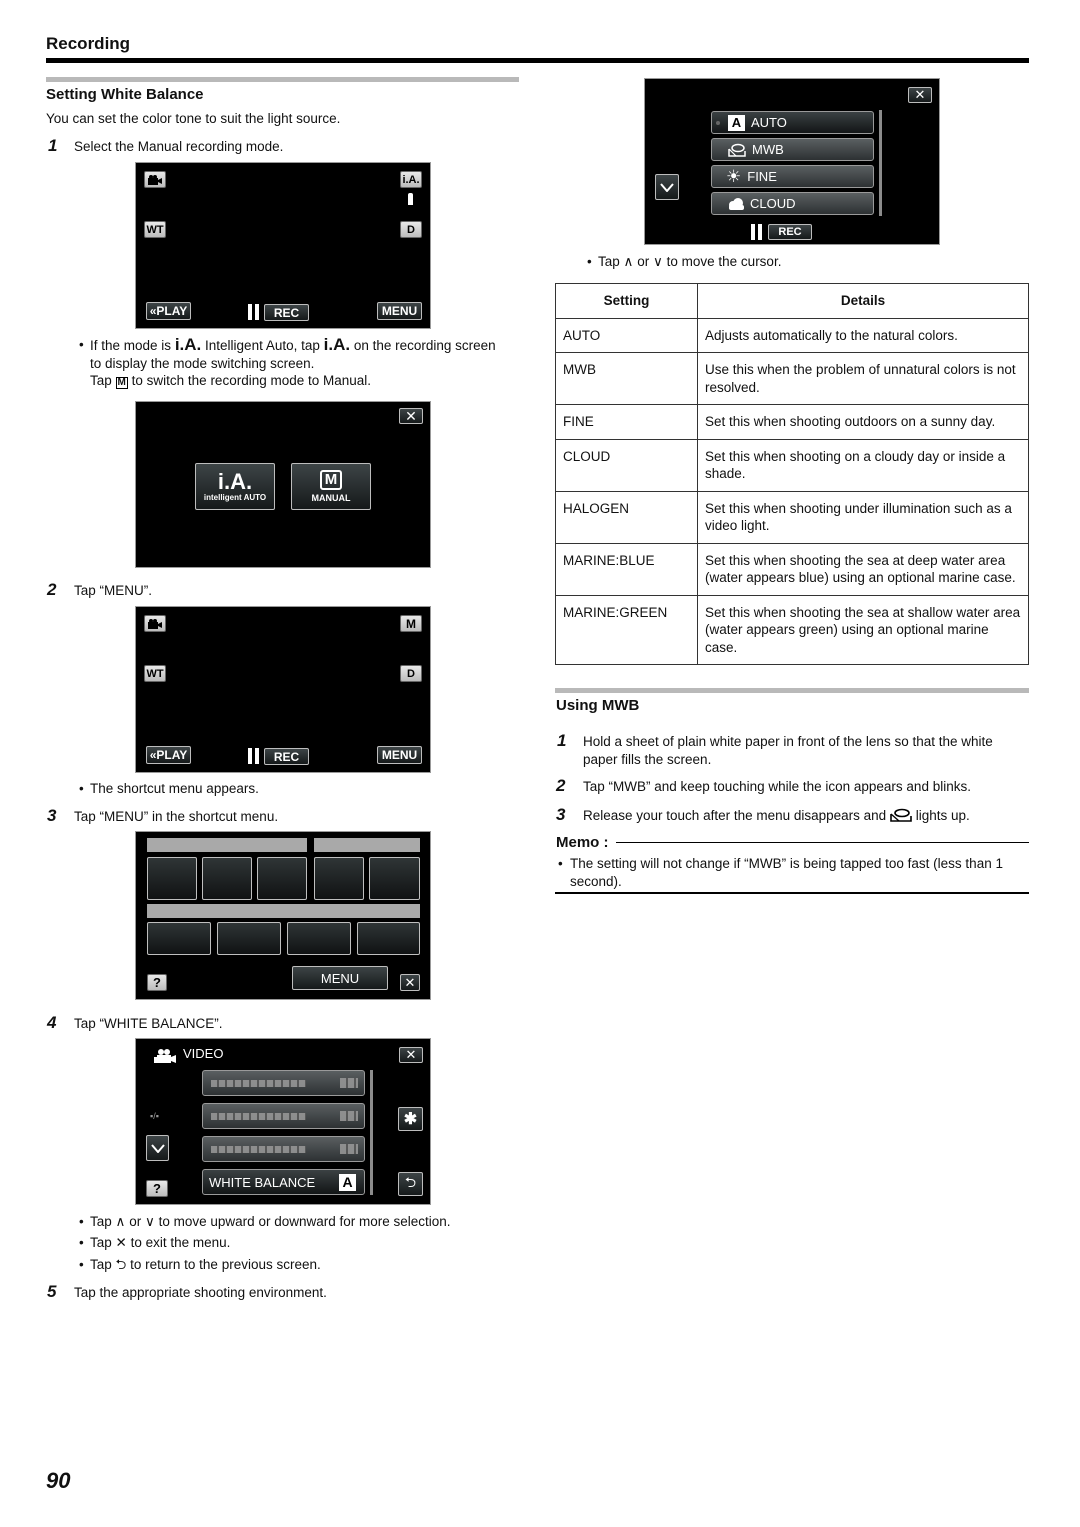 The height and width of the screenshot is (1527, 1080). What do you see at coordinates (737, 150) in the screenshot?
I see `mwb-icon` at bounding box center [737, 150].